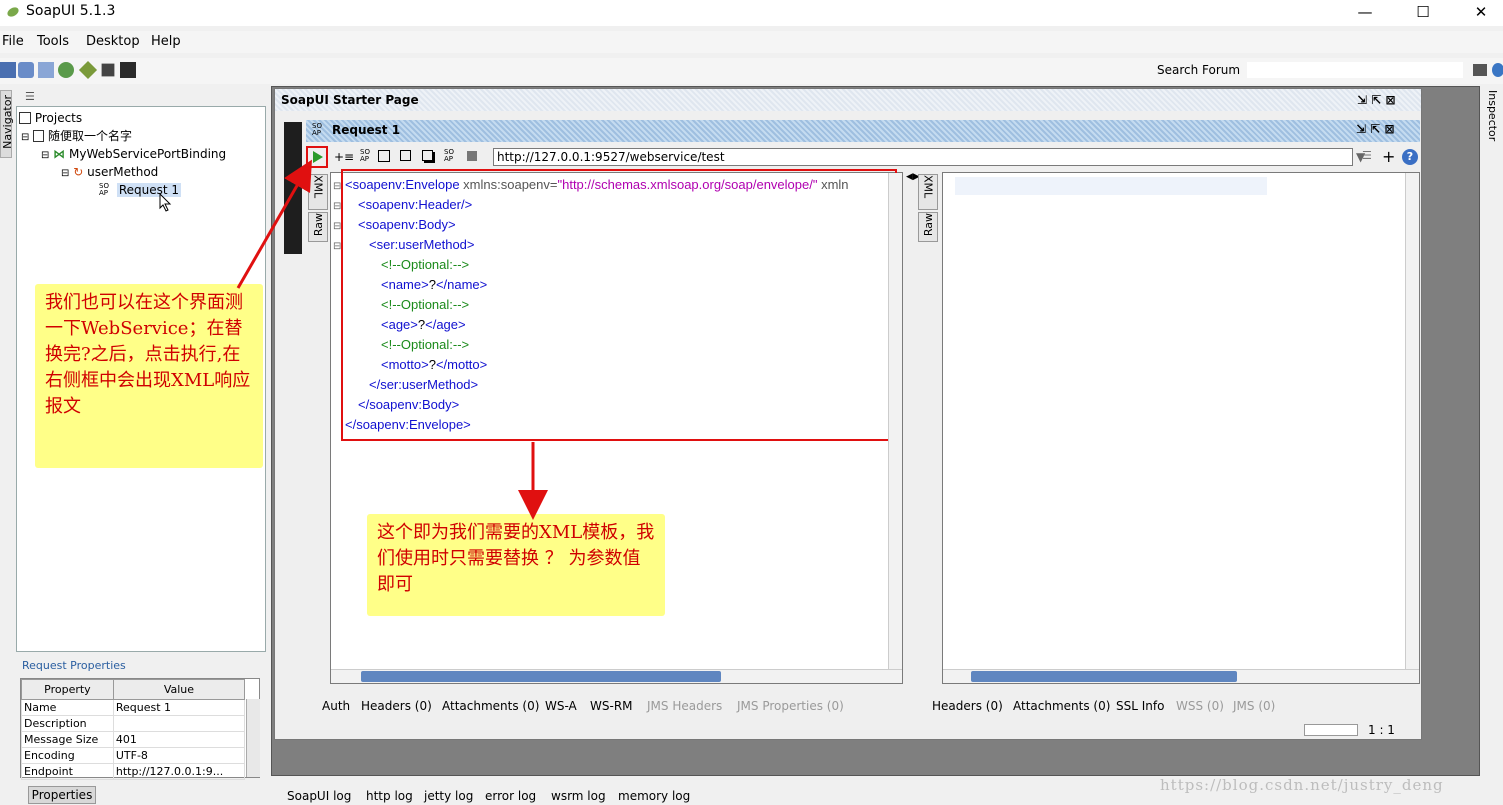 This screenshot has height=805, width=1503. Describe the element at coordinates (392, 339) in the screenshot. I see `annotation-arrows` at that location.